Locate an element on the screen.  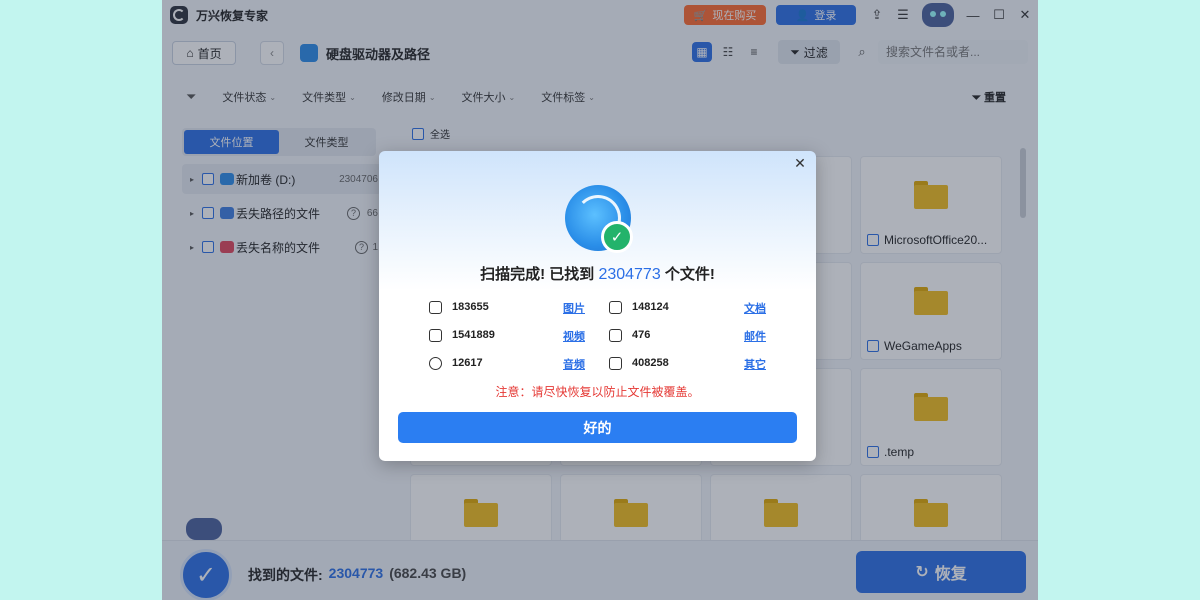
stat-value: 408258 is located at coordinates (650, 363).